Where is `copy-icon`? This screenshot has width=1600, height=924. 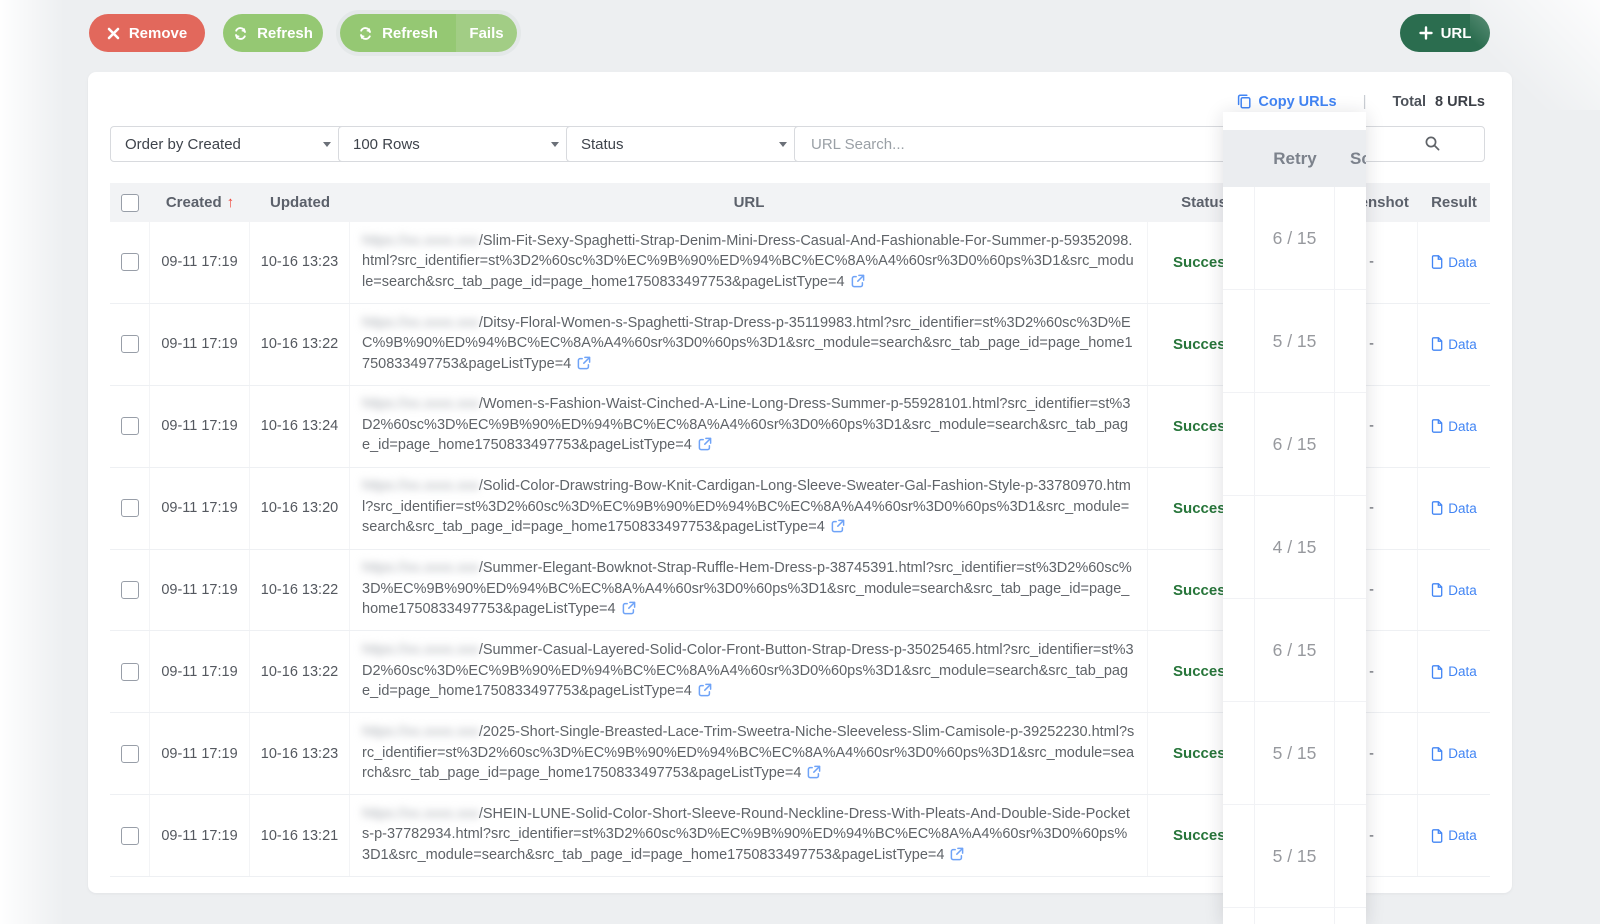 copy-icon is located at coordinates (1244, 101).